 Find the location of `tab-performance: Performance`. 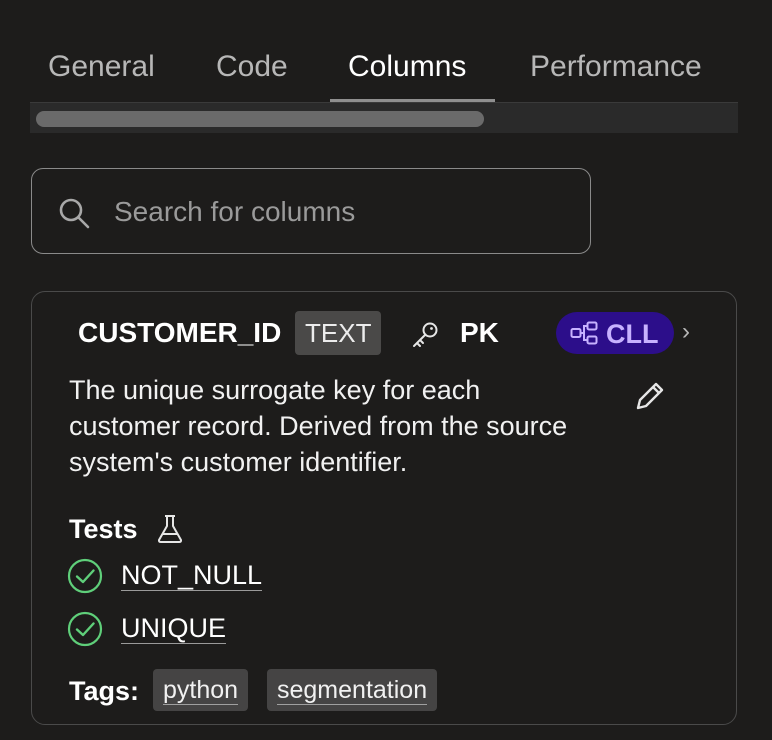

tab-performance: Performance is located at coordinates (616, 67).